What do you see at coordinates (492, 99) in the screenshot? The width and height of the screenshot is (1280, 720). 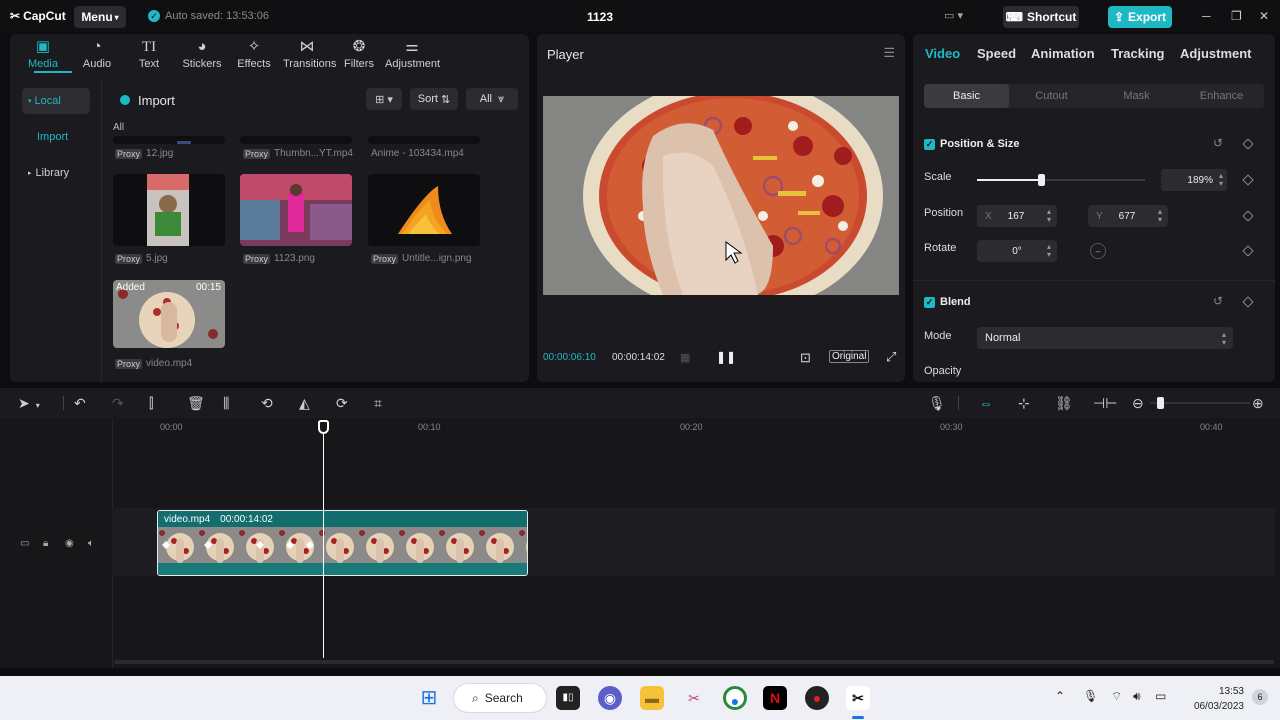 I see `filter-button: All ⩔` at bounding box center [492, 99].